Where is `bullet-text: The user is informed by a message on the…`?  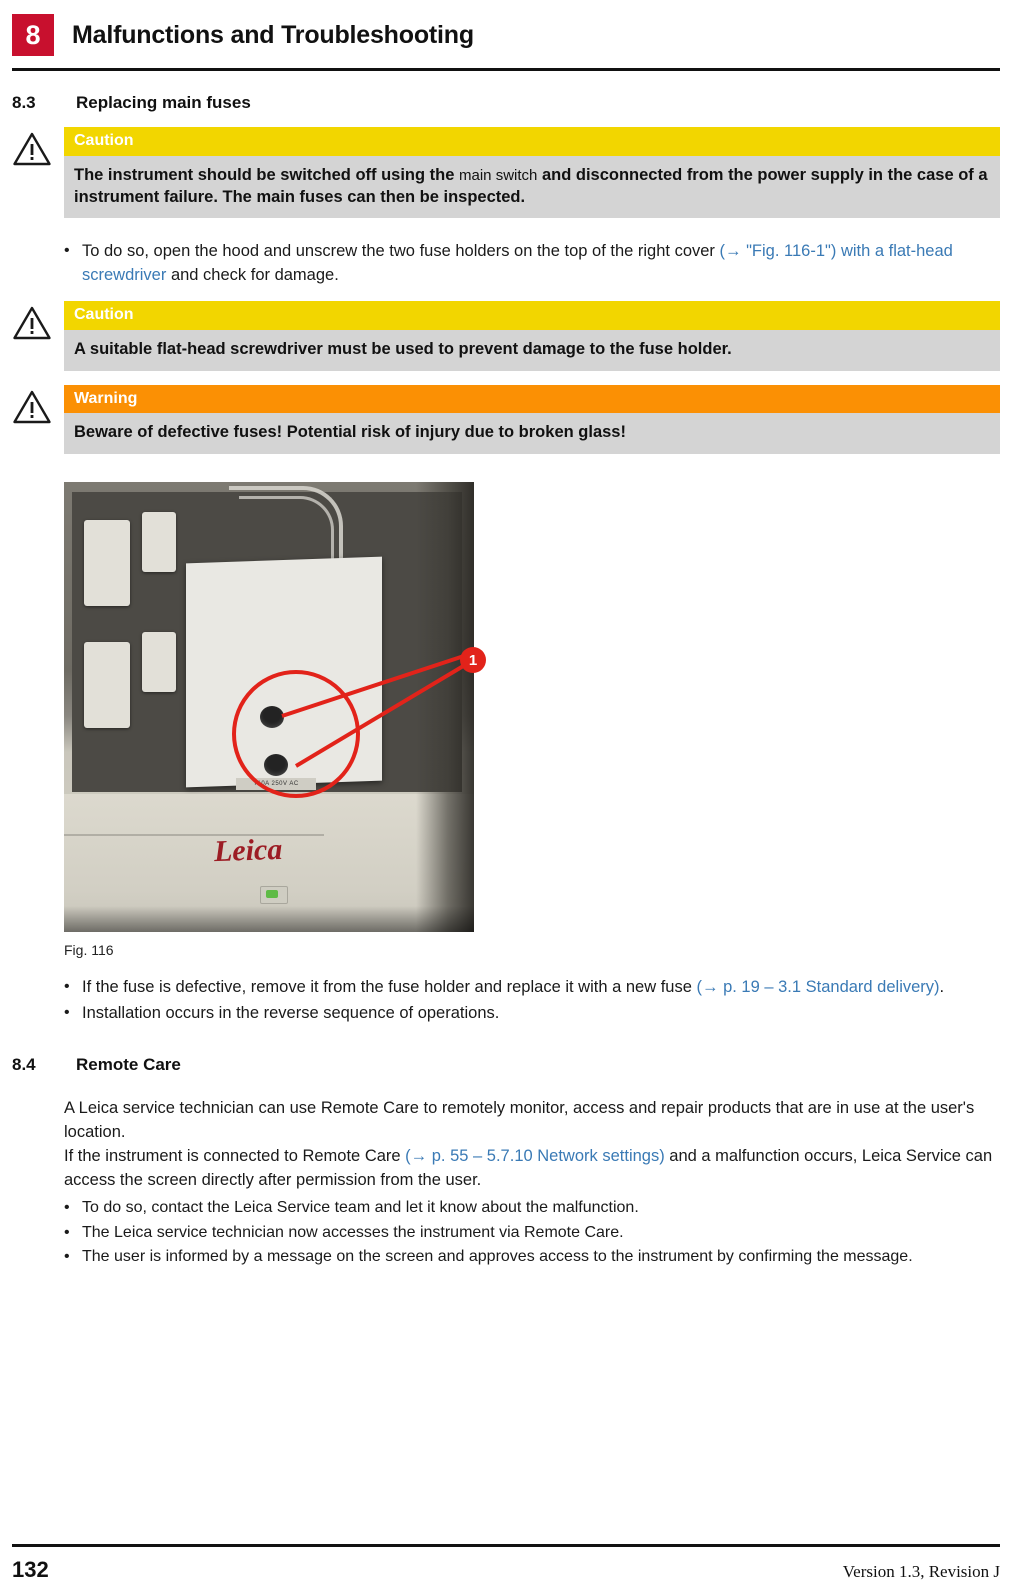
bullet-text: The user is informed by a message on the… is located at coordinates (497, 1257).